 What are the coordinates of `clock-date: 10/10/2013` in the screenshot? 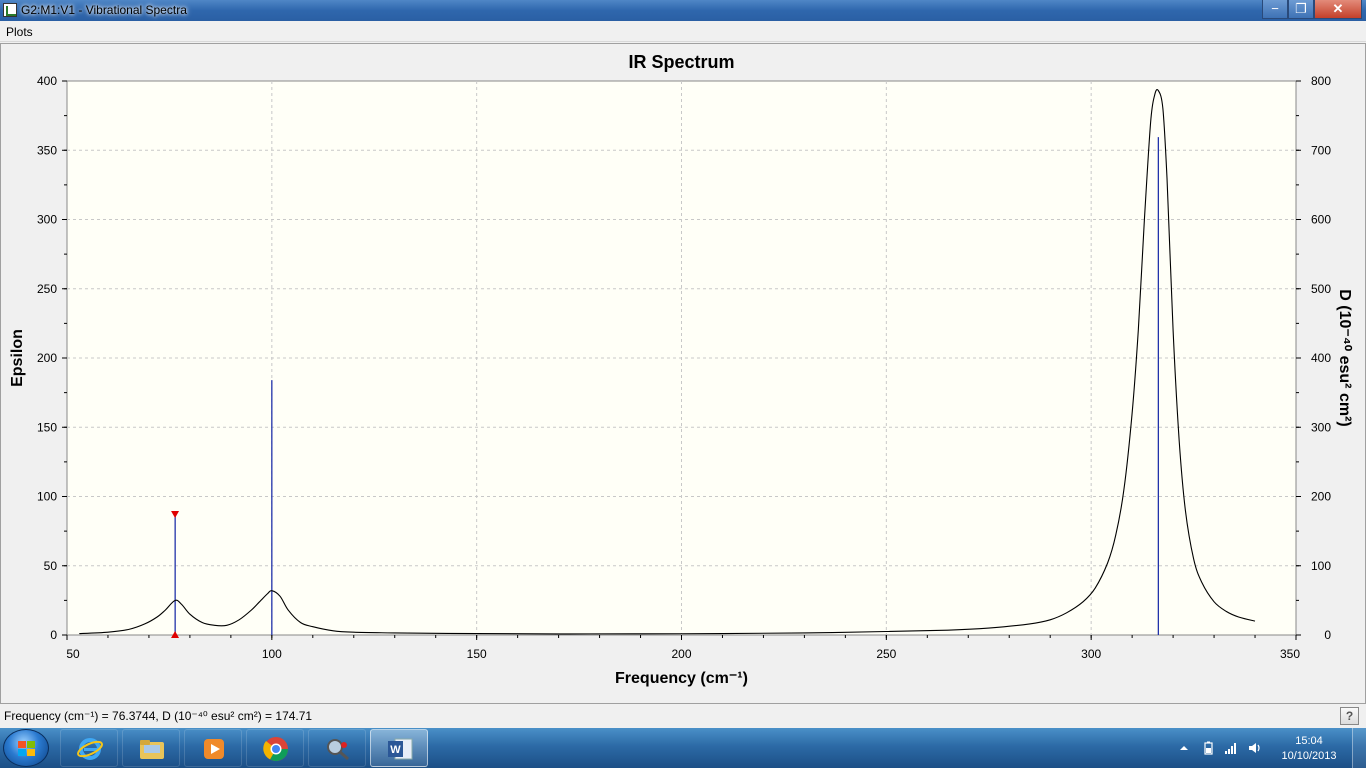 It's located at (1309, 756).